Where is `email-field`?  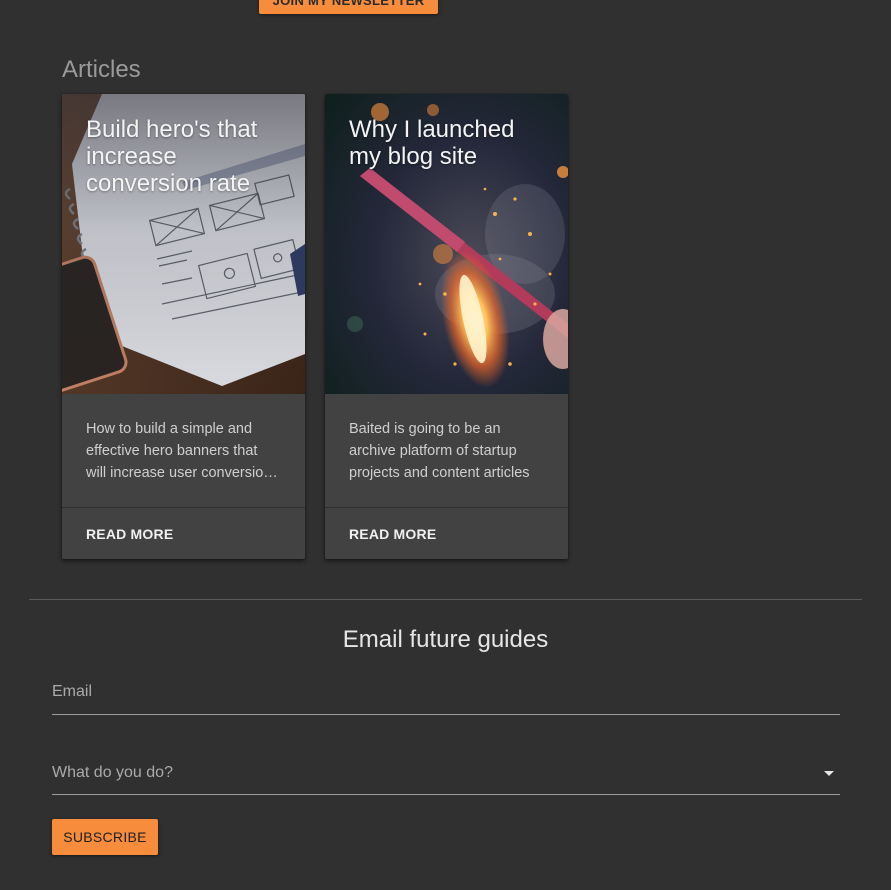
email-field is located at coordinates (446, 695).